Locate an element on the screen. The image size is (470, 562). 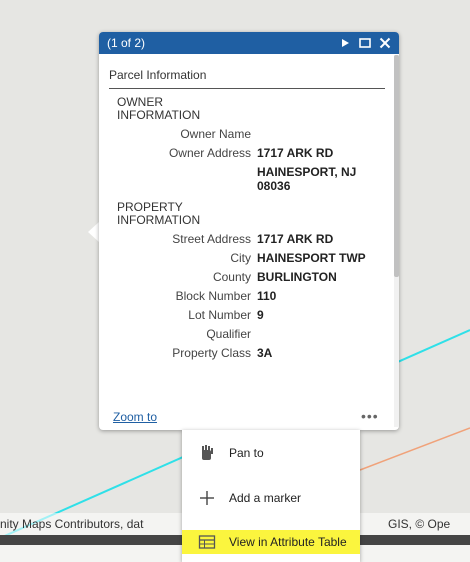
attribution-right-text: GIS, © Ope is located at coordinates (419, 524).